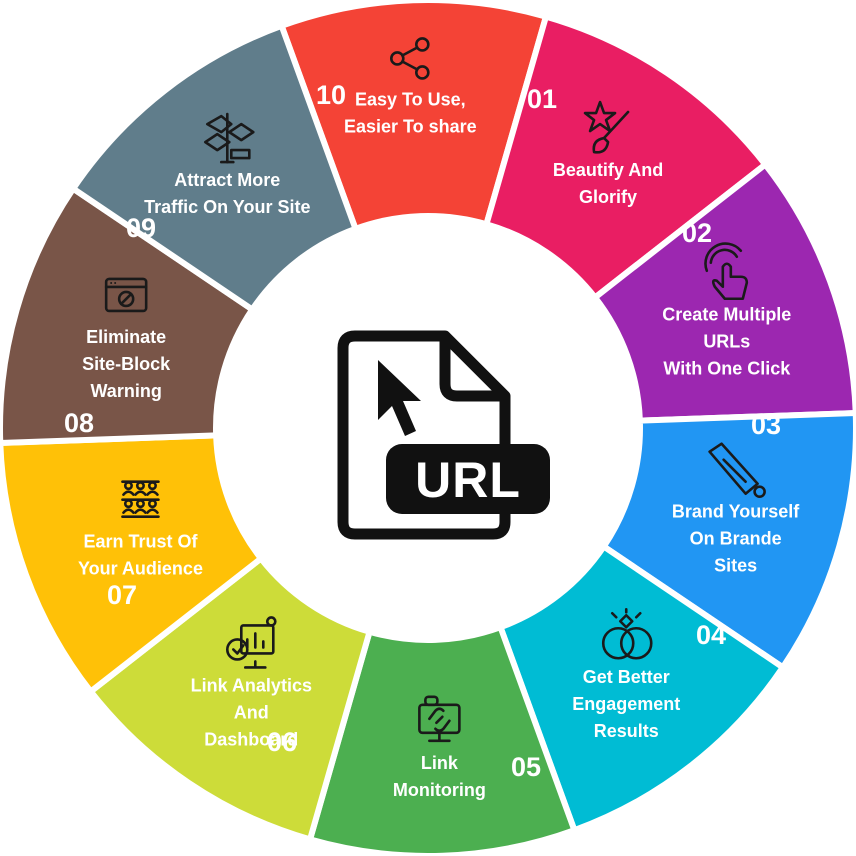 The image size is (856, 856). What do you see at coordinates (766, 425) in the screenshot?
I see `segment-03-number: 03` at bounding box center [766, 425].